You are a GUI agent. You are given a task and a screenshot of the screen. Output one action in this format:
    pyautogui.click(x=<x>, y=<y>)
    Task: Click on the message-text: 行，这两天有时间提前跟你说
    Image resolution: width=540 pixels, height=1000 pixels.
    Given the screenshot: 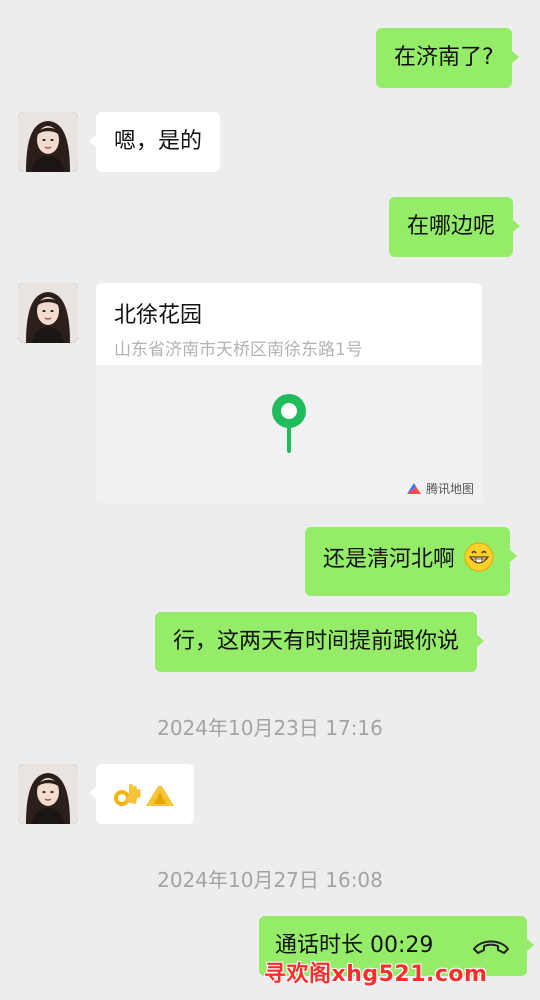 What is the action you would take?
    pyautogui.click(x=316, y=641)
    